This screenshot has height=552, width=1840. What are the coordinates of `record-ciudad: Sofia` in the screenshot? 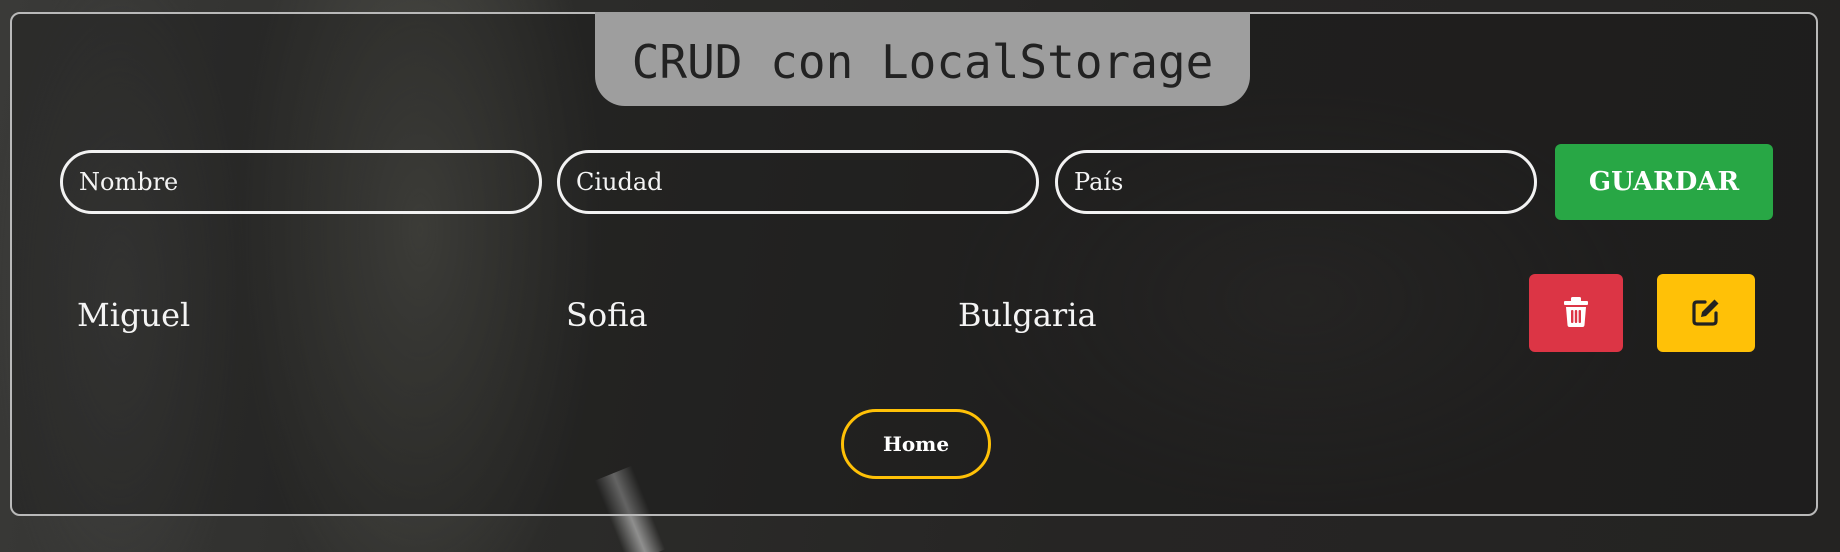 It's located at (607, 315).